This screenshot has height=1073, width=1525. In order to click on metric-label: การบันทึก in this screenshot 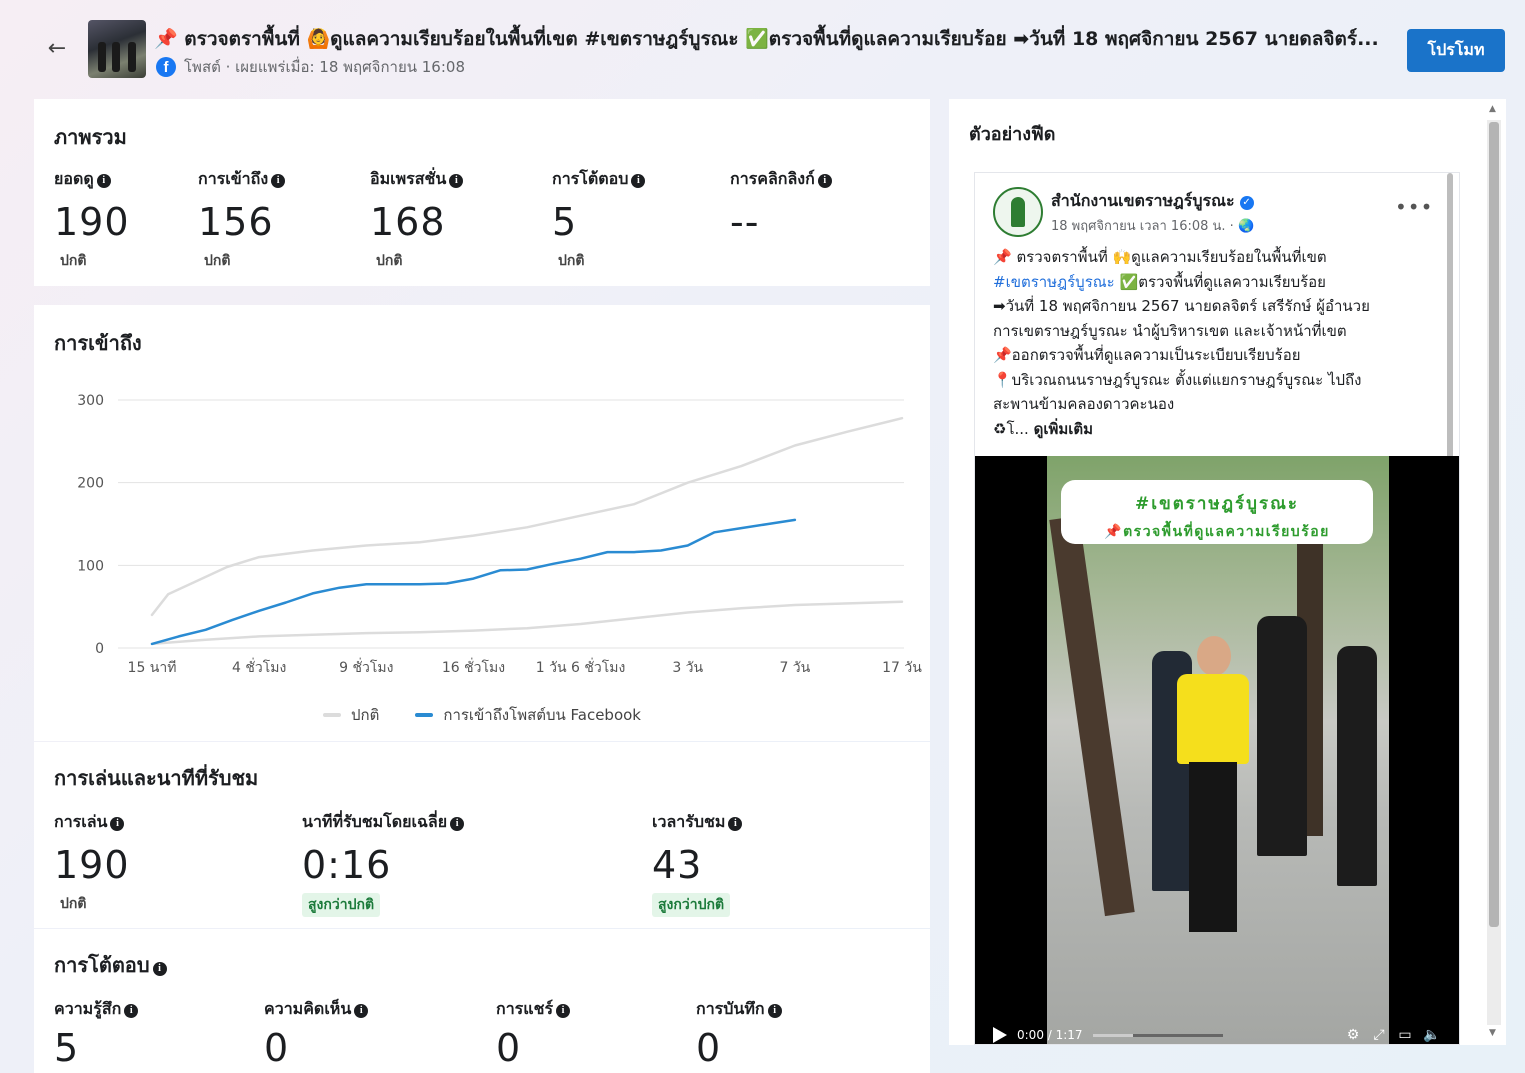, I will do `click(730, 1008)`.